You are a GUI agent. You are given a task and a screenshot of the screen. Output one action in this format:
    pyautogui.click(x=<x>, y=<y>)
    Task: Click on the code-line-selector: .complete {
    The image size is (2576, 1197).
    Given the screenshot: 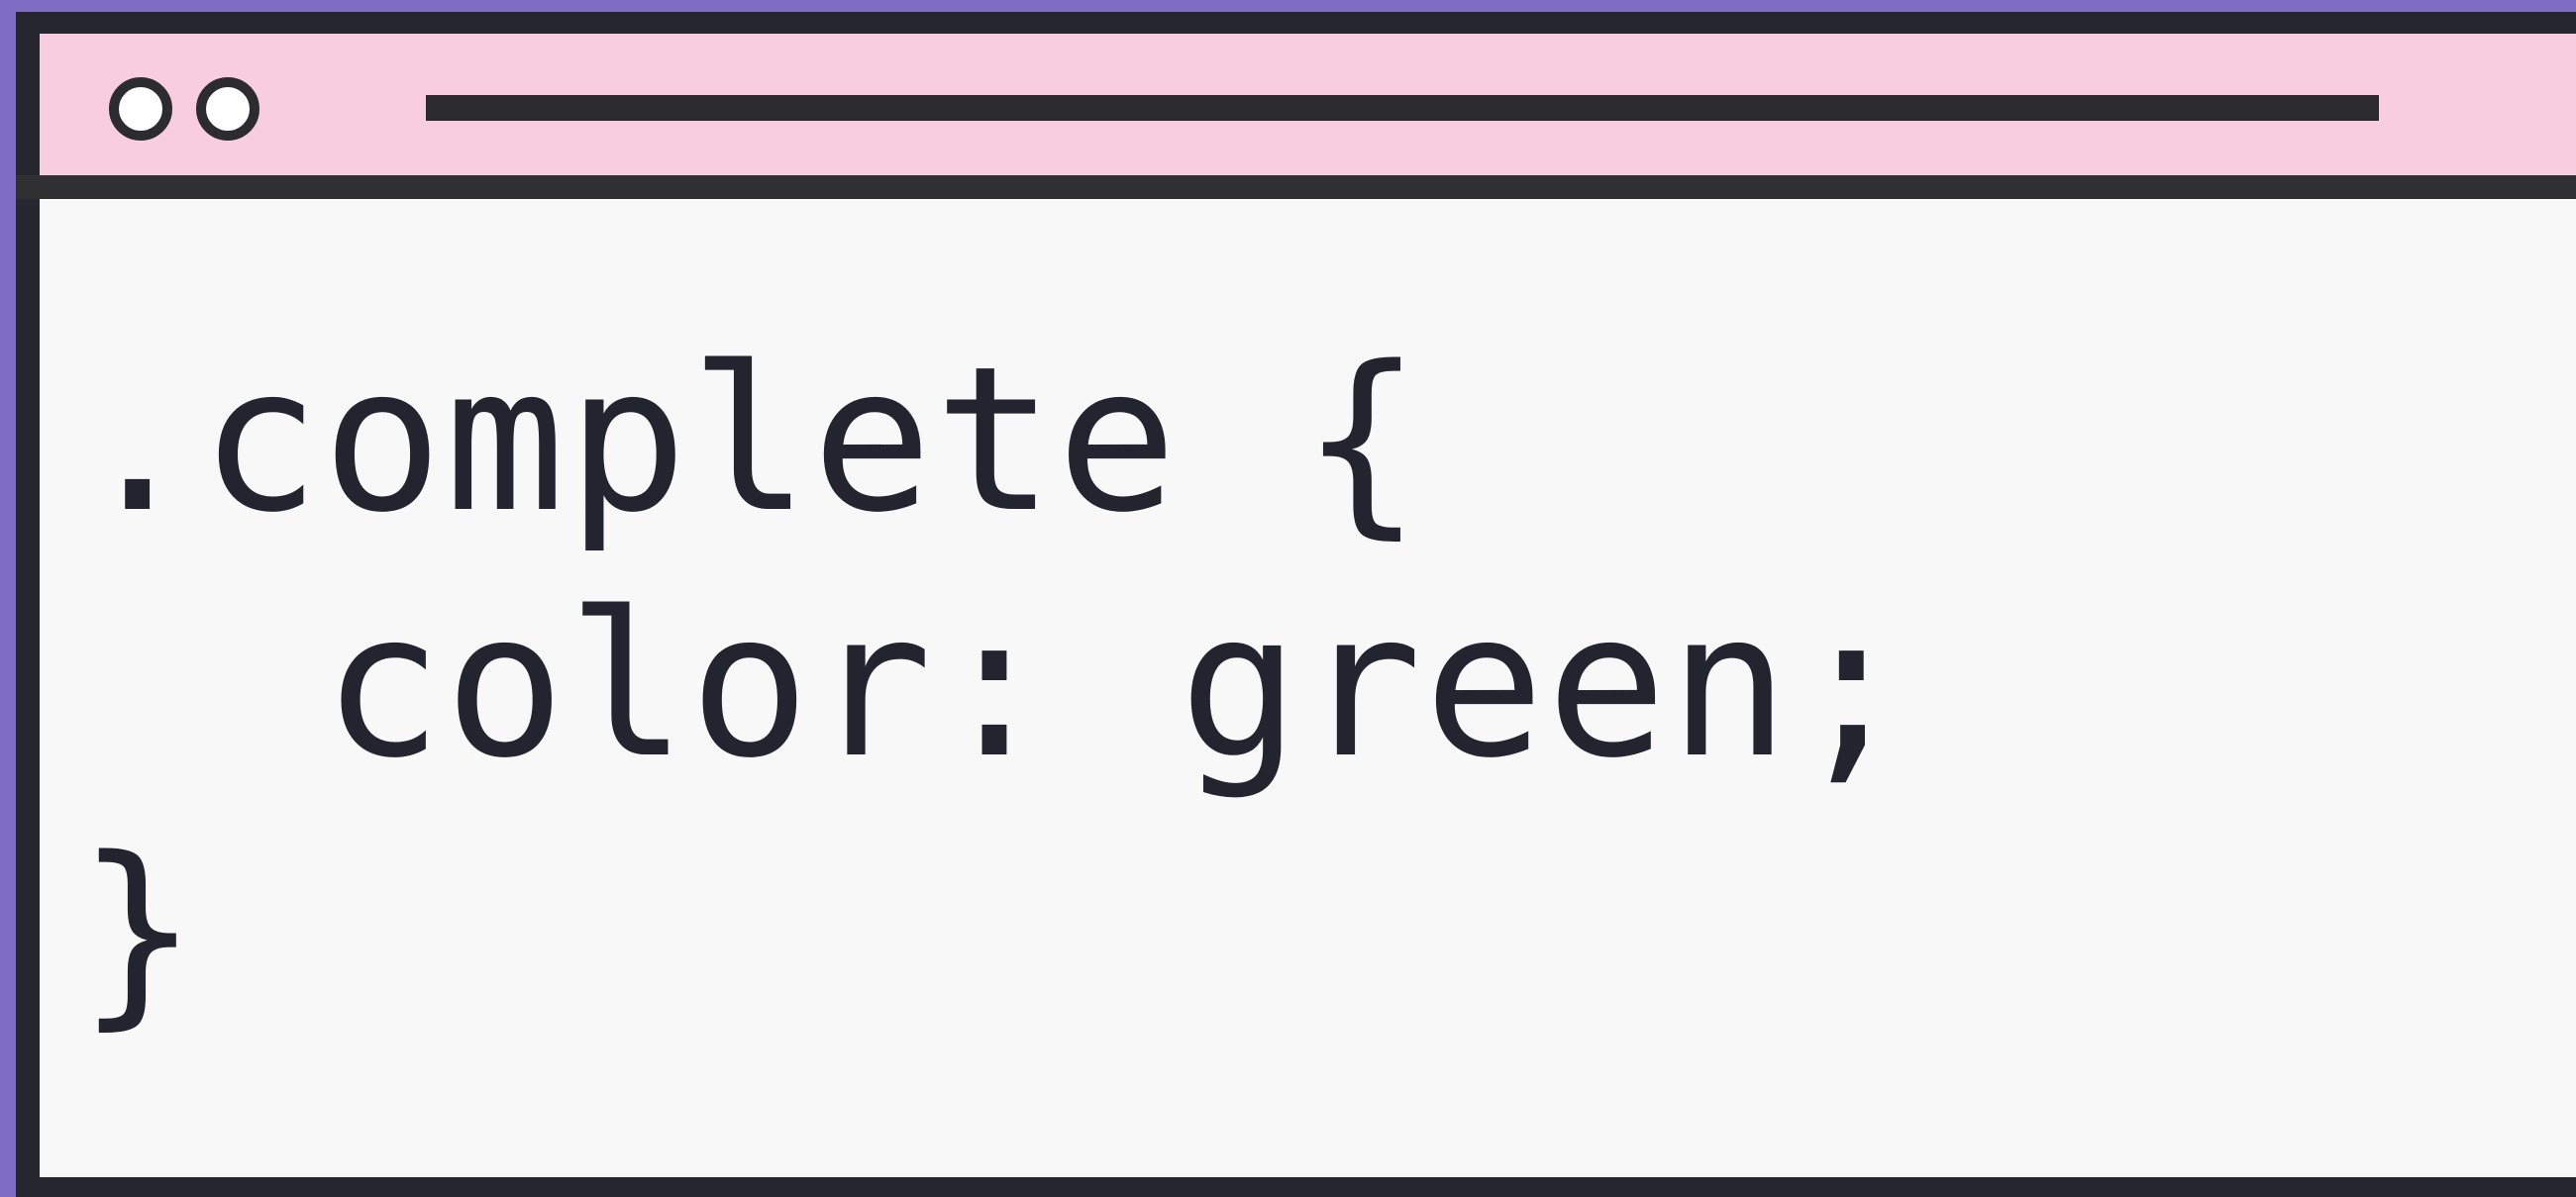 What is the action you would take?
    pyautogui.click(x=750, y=439)
    